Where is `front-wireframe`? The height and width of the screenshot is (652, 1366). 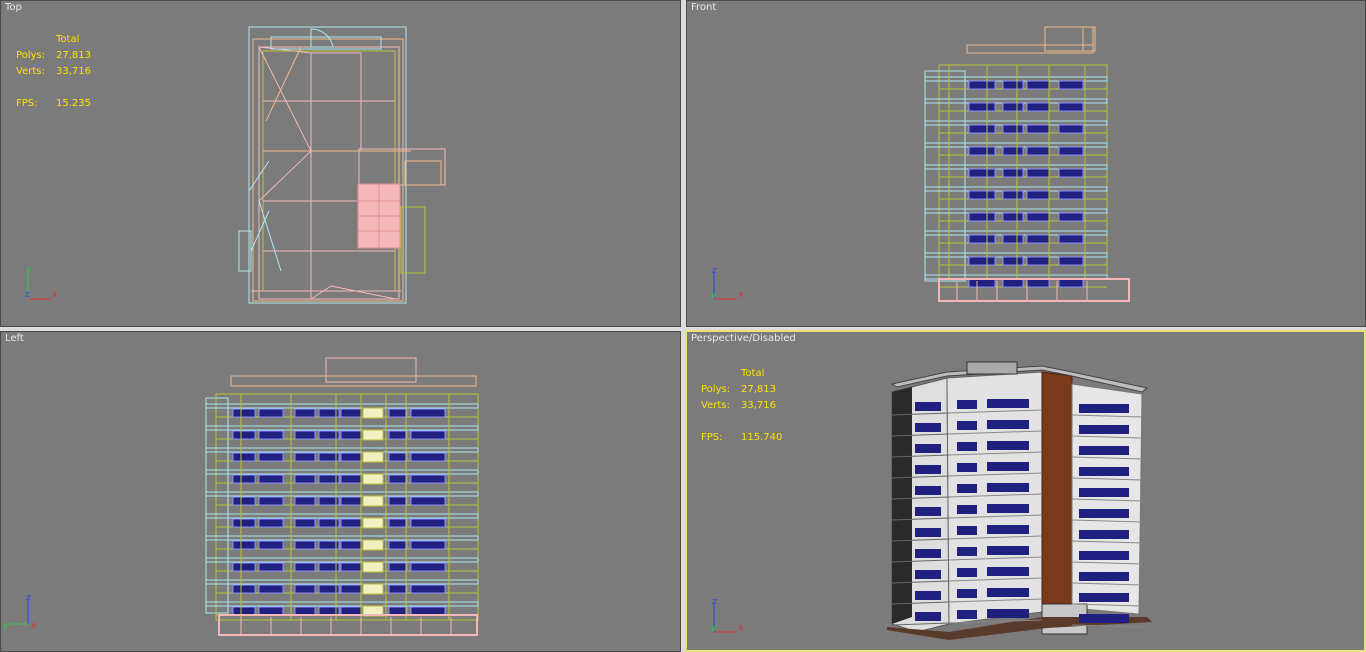 front-wireframe is located at coordinates (1027, 164).